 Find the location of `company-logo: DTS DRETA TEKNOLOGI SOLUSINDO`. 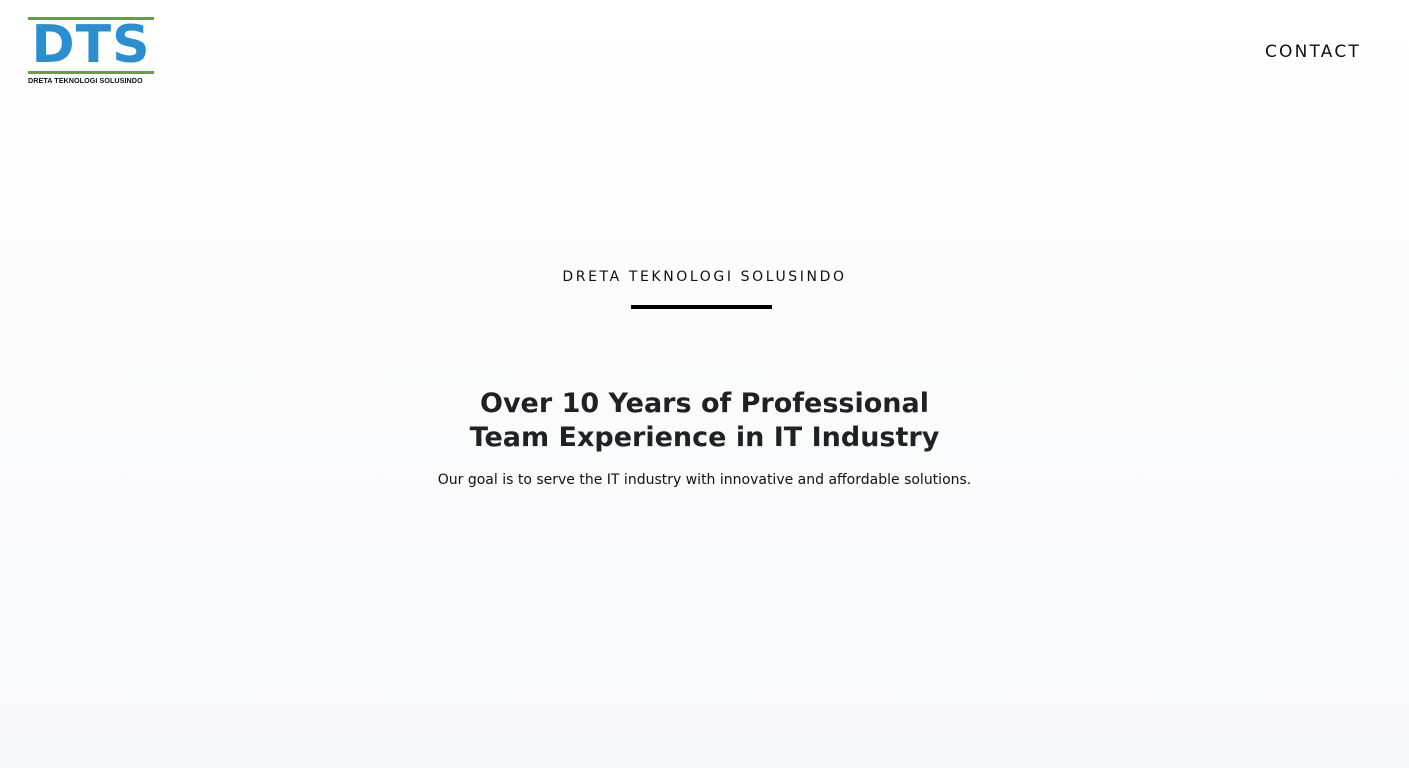

company-logo: DTS DRETA TEKNOLOGI SOLUSINDO is located at coordinates (91, 51).